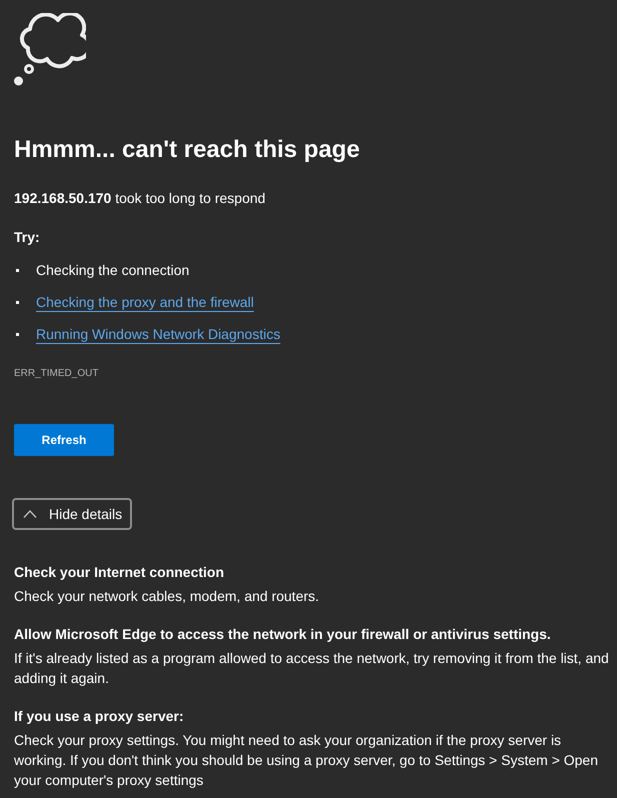  I want to click on chevron-up-icon, so click(30, 514).